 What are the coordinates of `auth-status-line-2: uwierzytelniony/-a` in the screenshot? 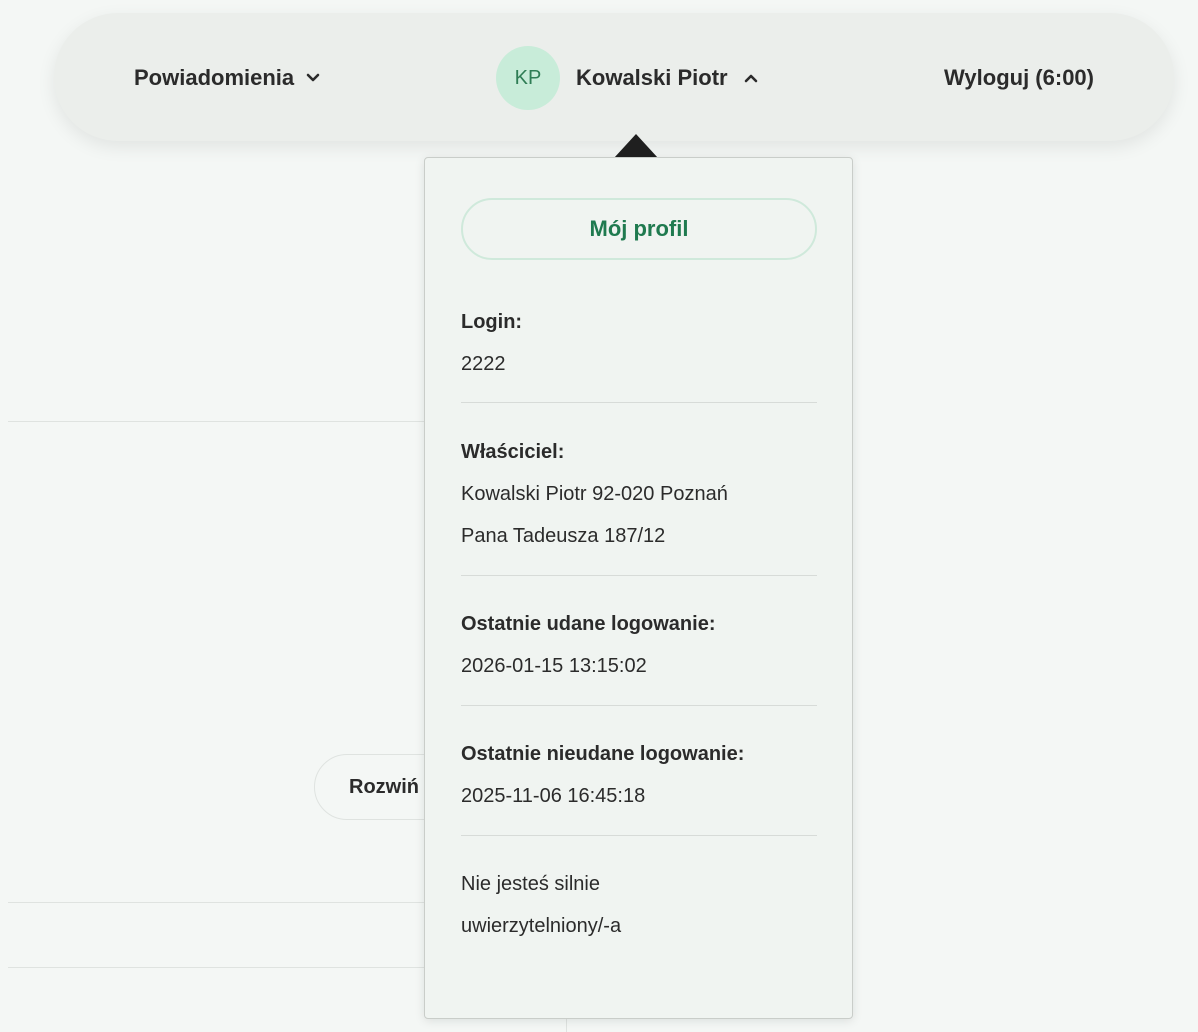 It's located at (541, 926).